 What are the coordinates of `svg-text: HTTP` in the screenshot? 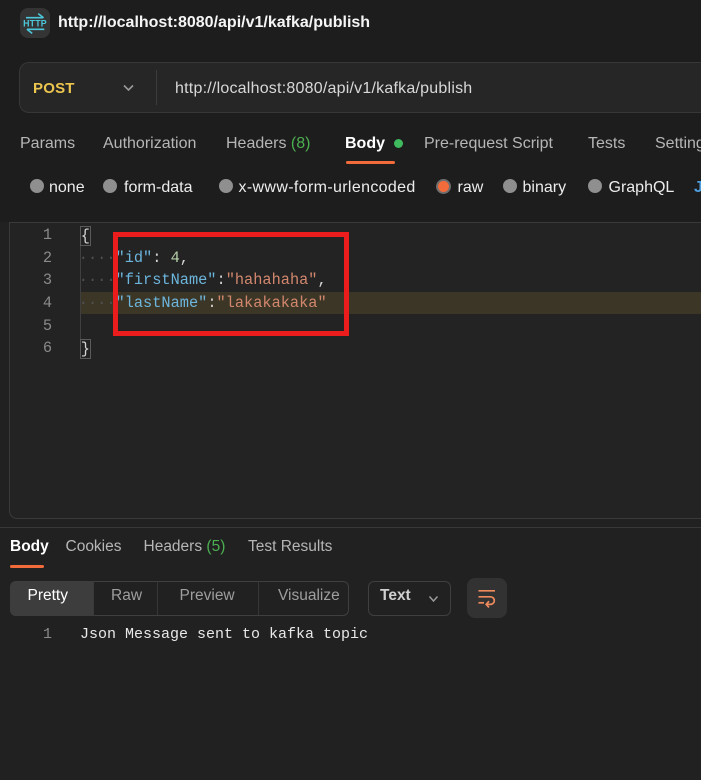 It's located at (35, 24).